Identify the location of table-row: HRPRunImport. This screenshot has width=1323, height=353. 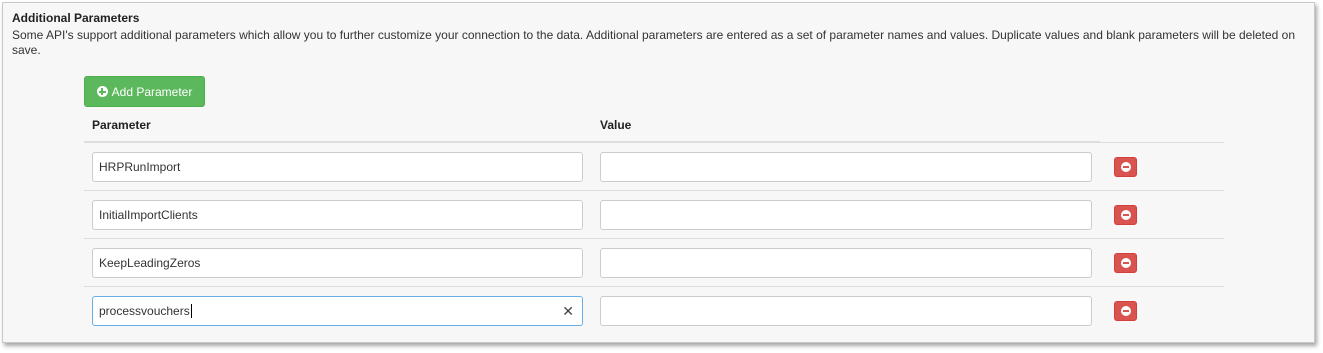
(654, 166).